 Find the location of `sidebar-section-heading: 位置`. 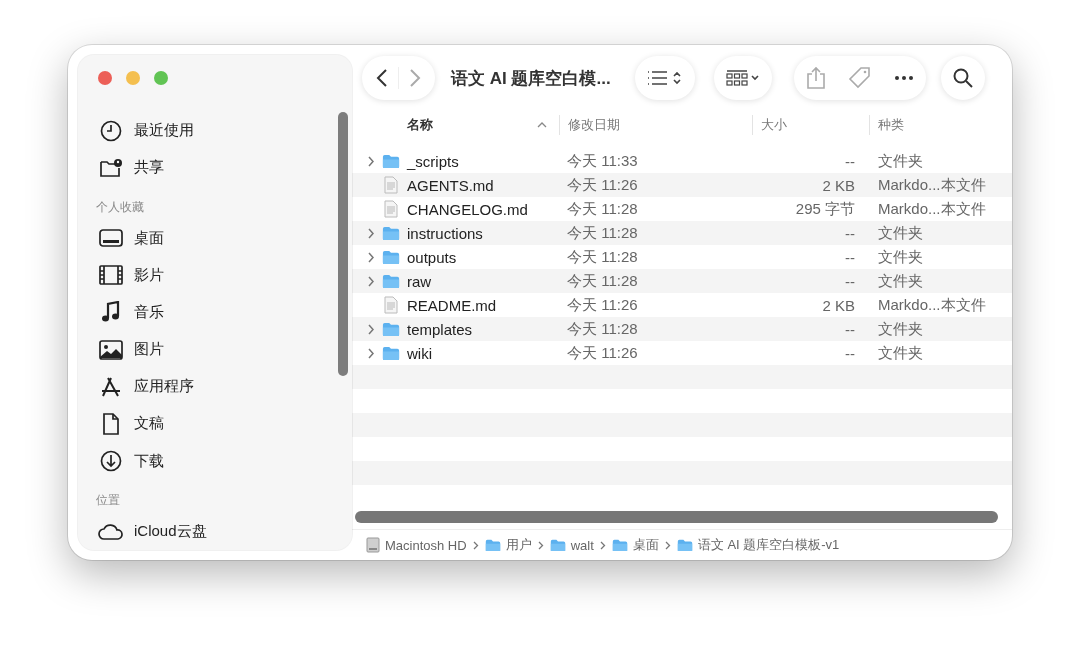

sidebar-section-heading: 位置 is located at coordinates (108, 500).